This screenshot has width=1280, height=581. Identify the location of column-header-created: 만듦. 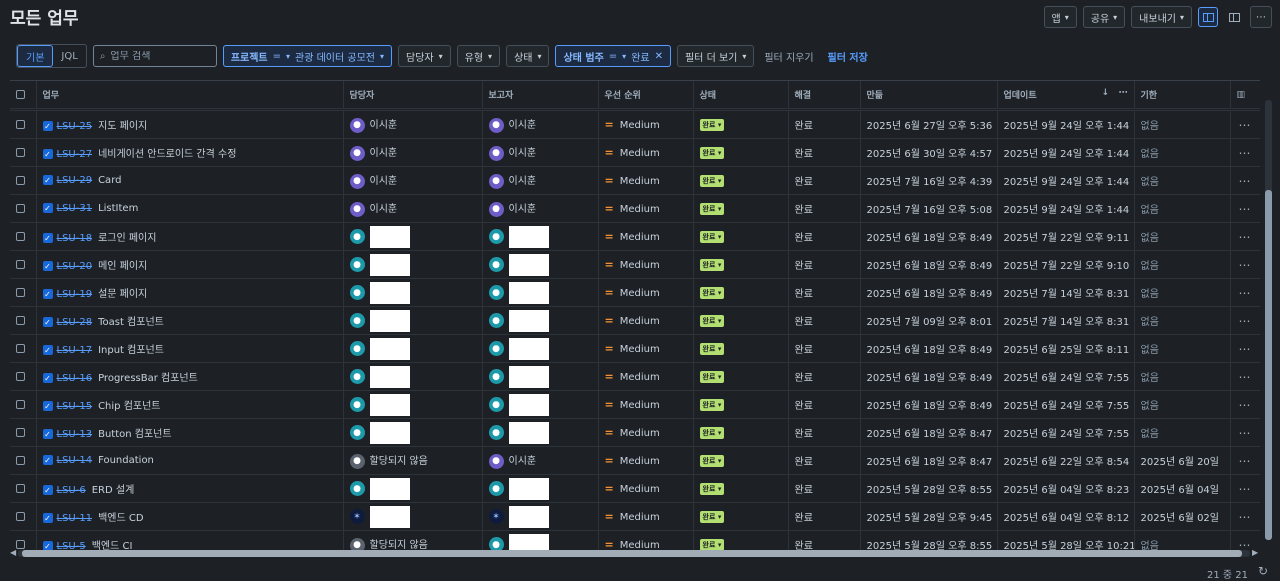
(929, 95).